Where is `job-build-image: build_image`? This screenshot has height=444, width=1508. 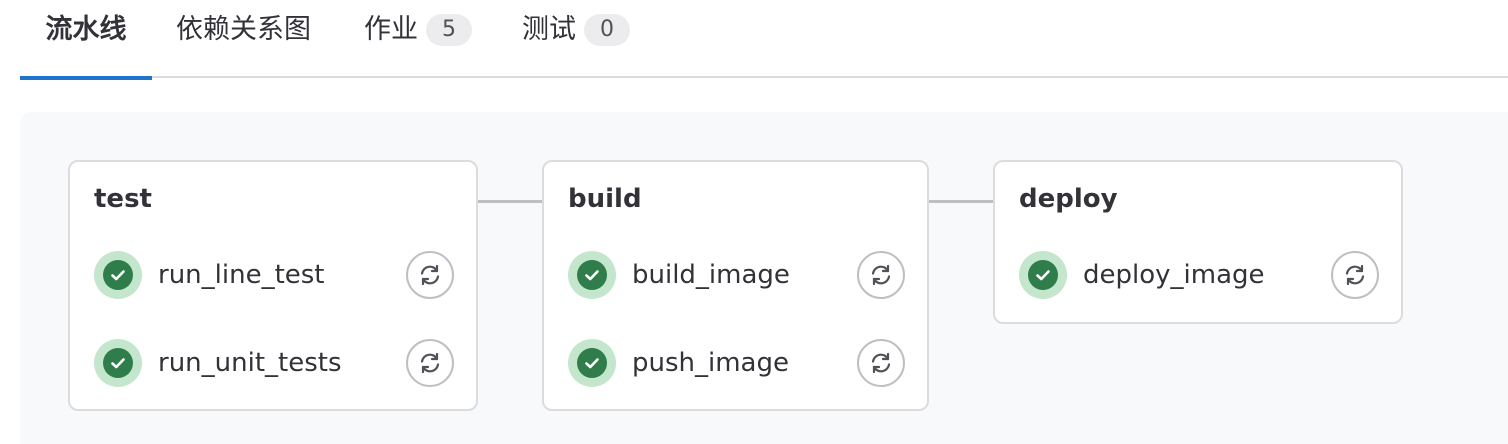 job-build-image: build_image is located at coordinates (679, 275).